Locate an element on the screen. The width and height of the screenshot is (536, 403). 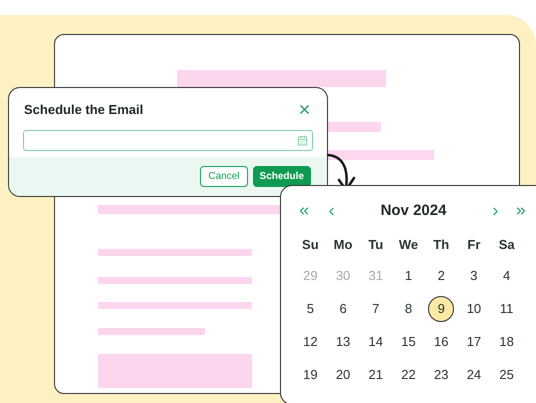
day-cell: 11 is located at coordinates (507, 309).